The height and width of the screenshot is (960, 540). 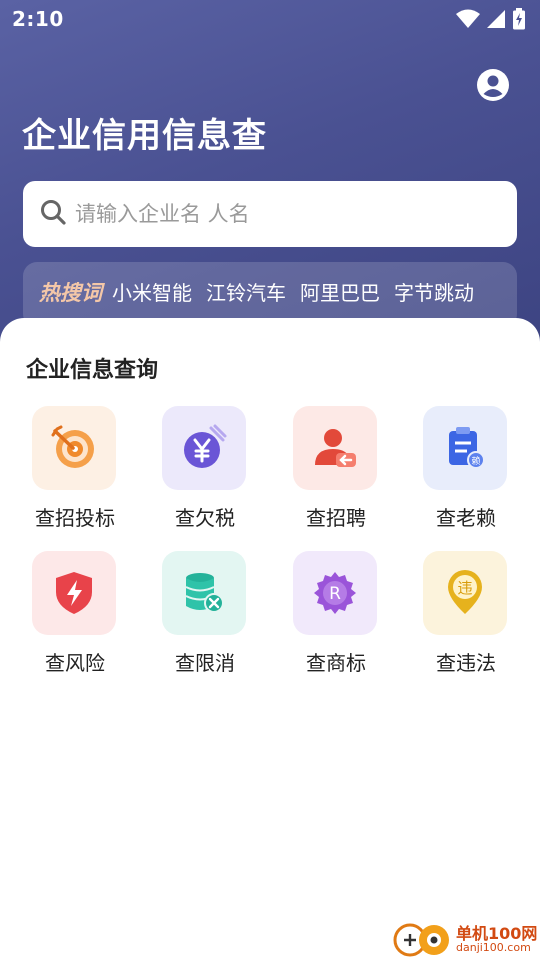 I want to click on feature-tile-recruit: 查招聘, so click(x=336, y=471).